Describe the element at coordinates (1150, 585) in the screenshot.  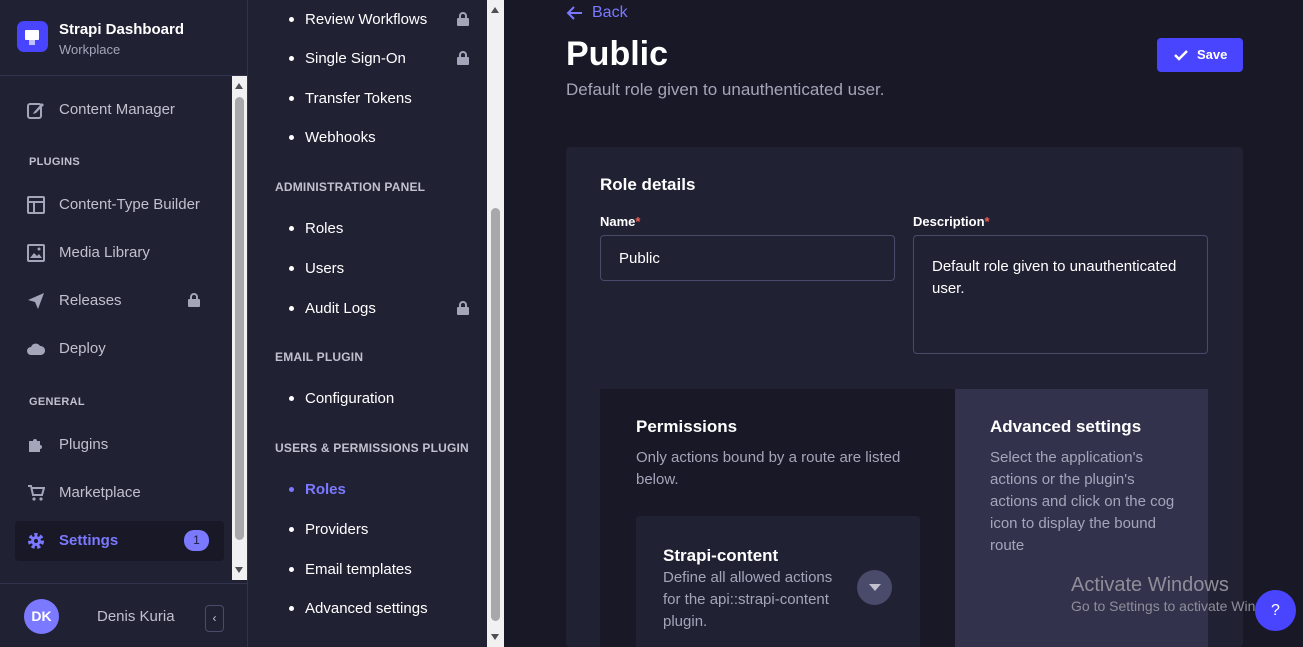
I see `activate-windows-title: Activate Windows` at that location.